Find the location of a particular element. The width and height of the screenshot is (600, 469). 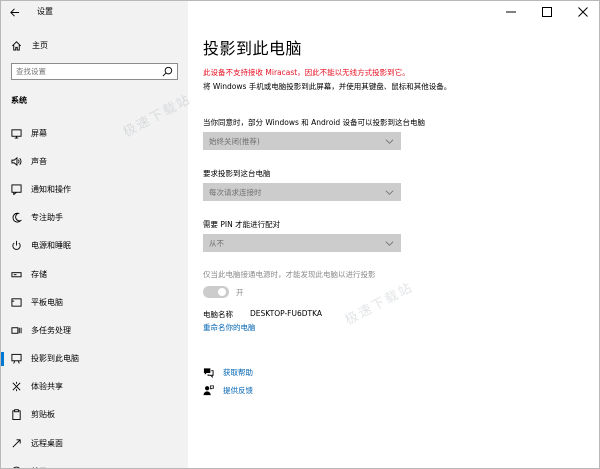

search-icon is located at coordinates (167, 71).